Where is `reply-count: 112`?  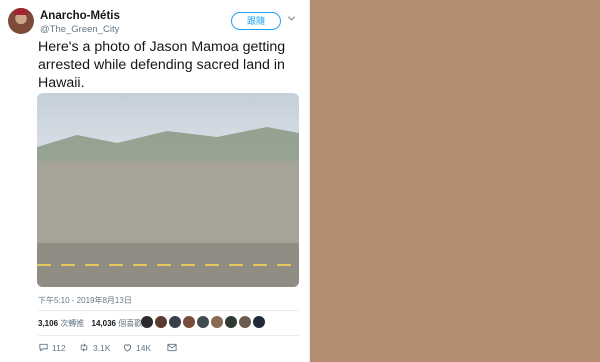 reply-count: 112 is located at coordinates (59, 347).